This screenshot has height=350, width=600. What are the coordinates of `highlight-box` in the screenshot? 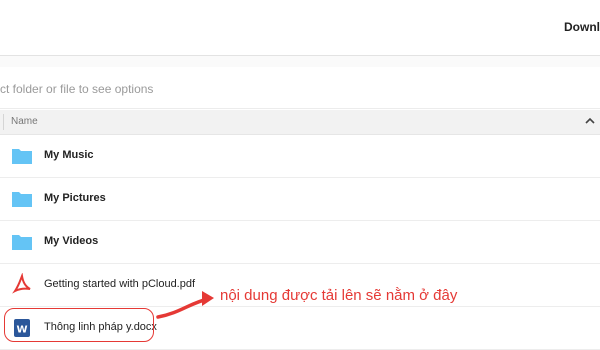 It's located at (79, 325).